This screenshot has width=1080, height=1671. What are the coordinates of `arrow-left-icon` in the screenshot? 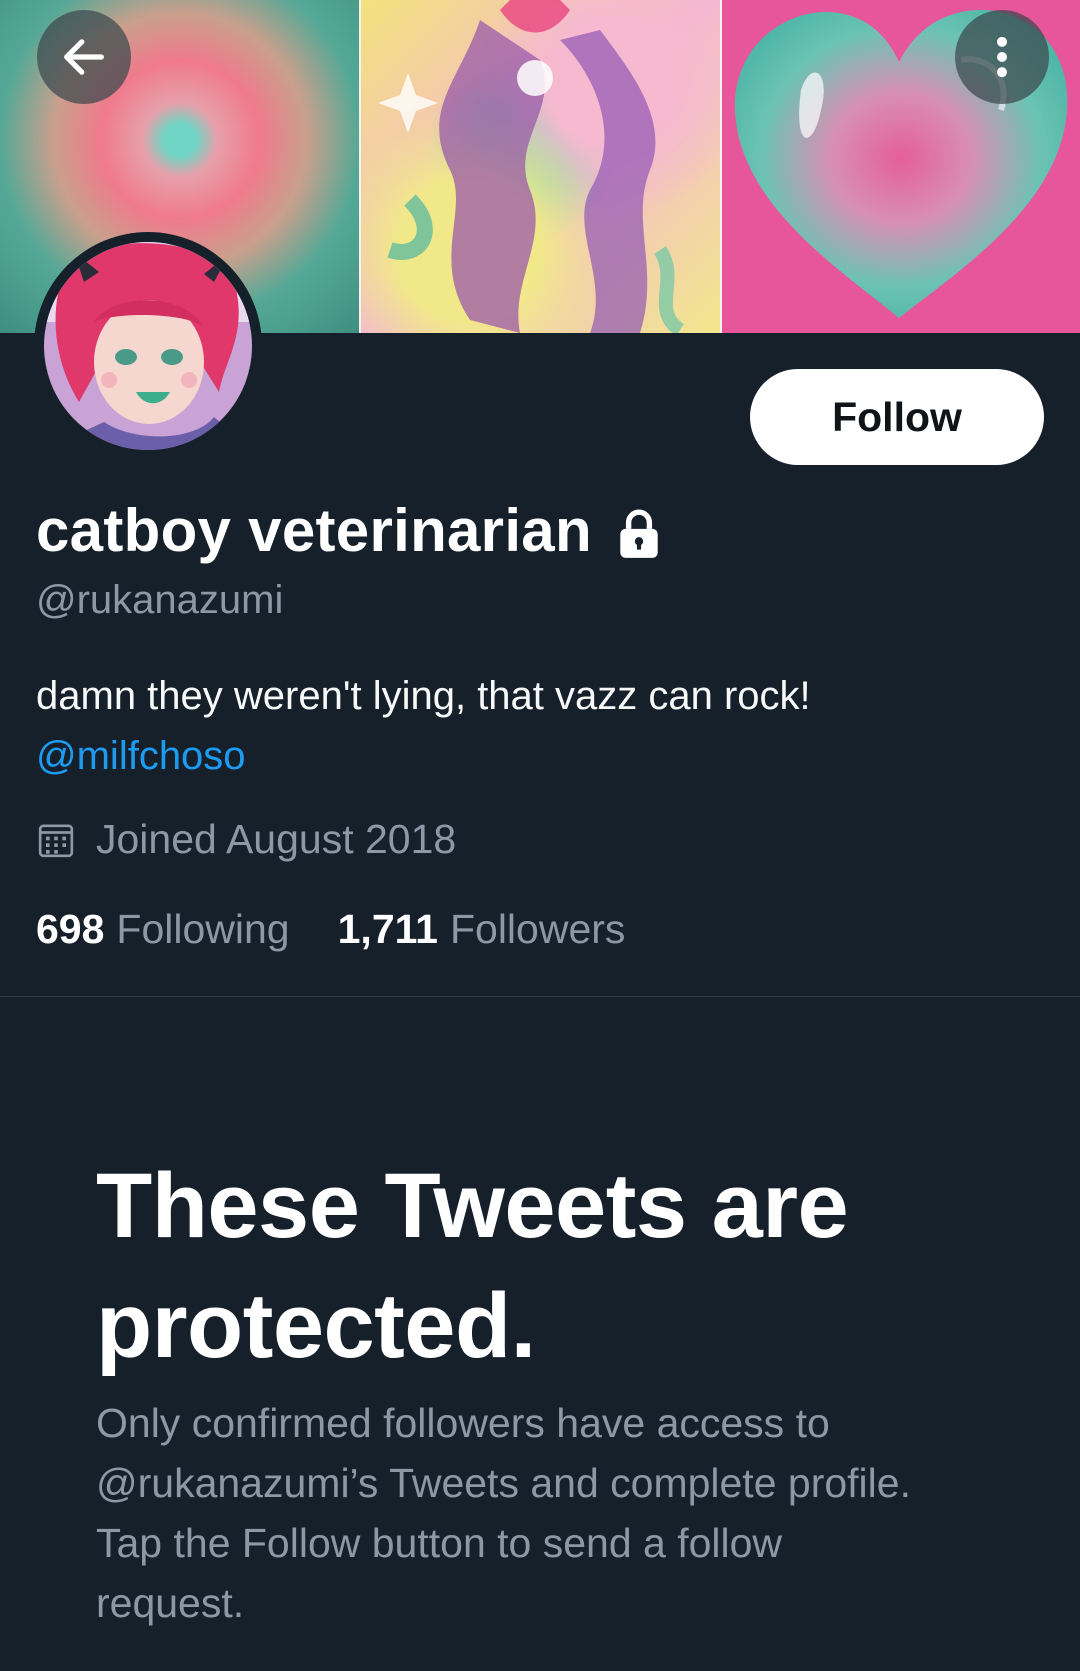 It's located at (84, 57).